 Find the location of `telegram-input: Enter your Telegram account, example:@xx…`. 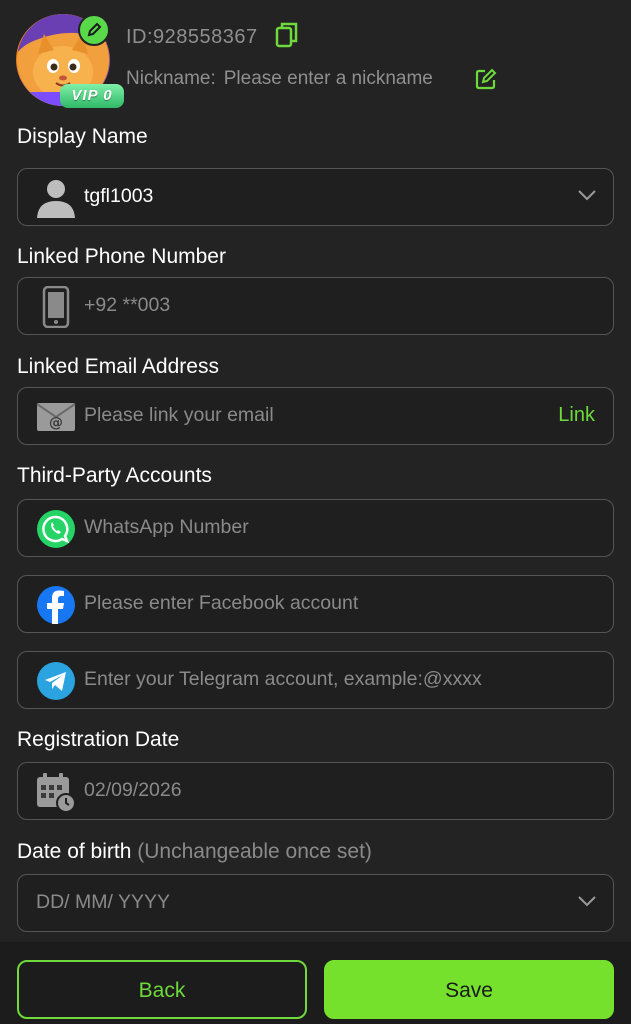

telegram-input: Enter your Telegram account, example:@xx… is located at coordinates (283, 679).